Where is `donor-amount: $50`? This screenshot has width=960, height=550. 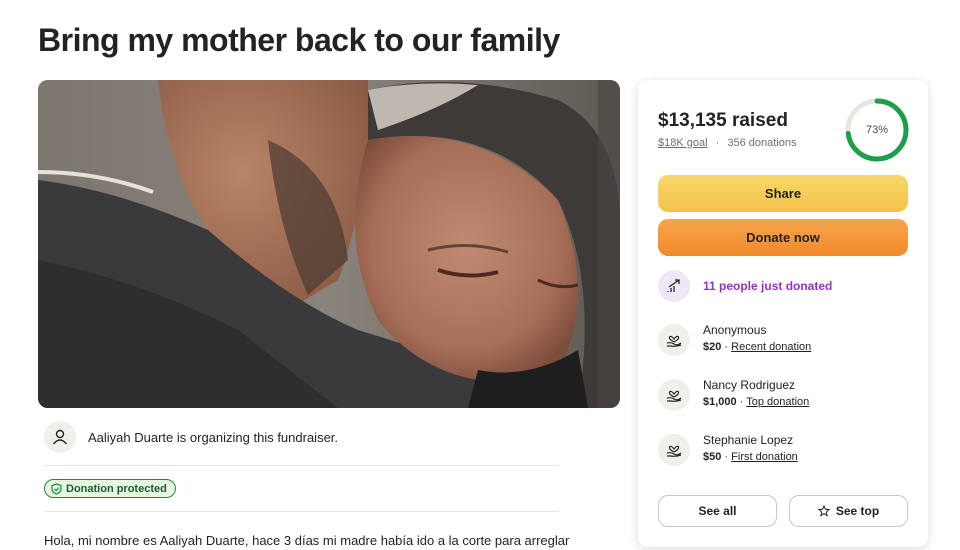 donor-amount: $50 is located at coordinates (712, 457).